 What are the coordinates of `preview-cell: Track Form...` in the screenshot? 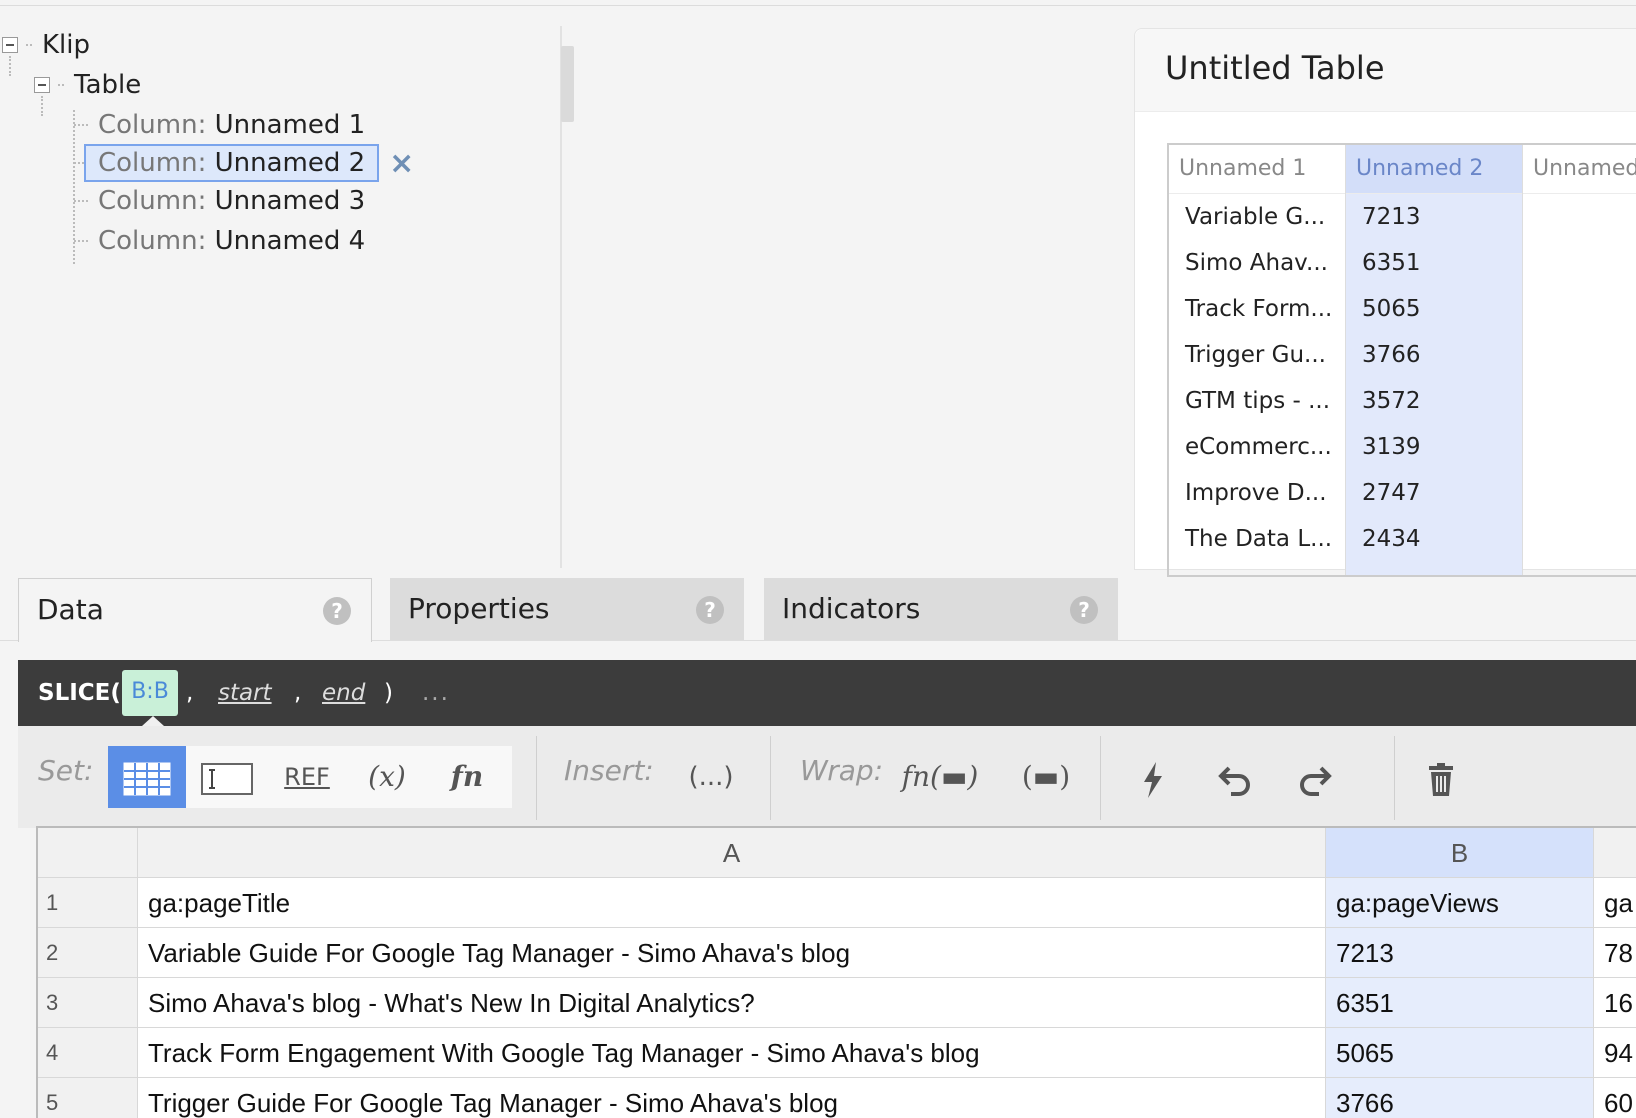 It's located at (1259, 309).